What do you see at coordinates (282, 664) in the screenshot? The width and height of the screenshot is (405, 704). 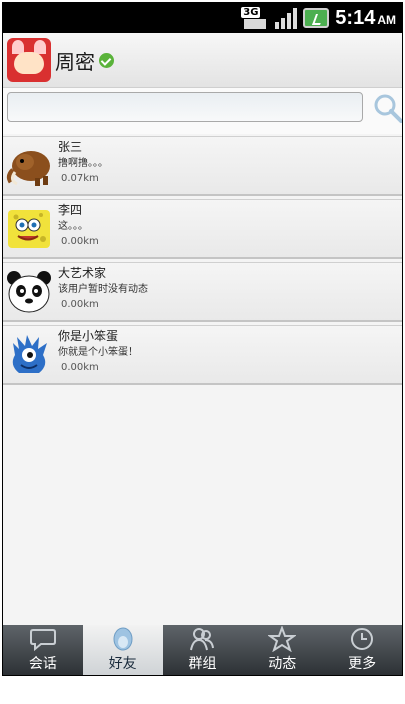 I see `tab-label: 动态` at bounding box center [282, 664].